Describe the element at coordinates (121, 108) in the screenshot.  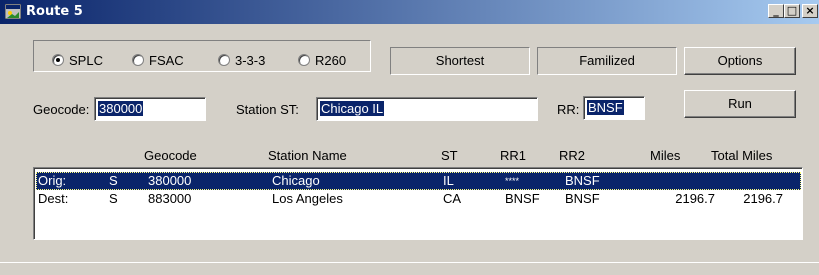
I see `geocode-value: 380000` at that location.